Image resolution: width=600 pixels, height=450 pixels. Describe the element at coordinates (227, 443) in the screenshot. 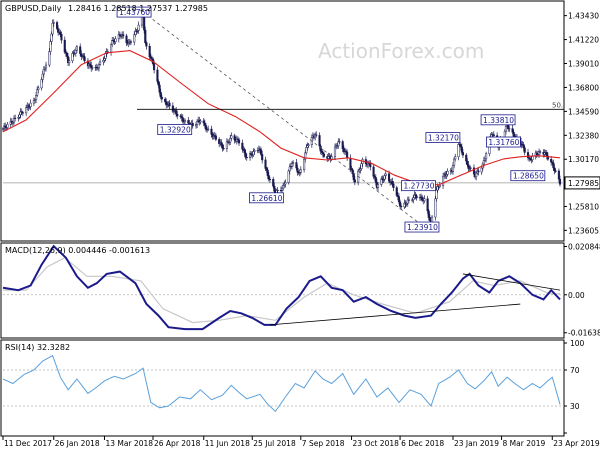

I see `x-tick-label: 11 Jun 2018` at that location.